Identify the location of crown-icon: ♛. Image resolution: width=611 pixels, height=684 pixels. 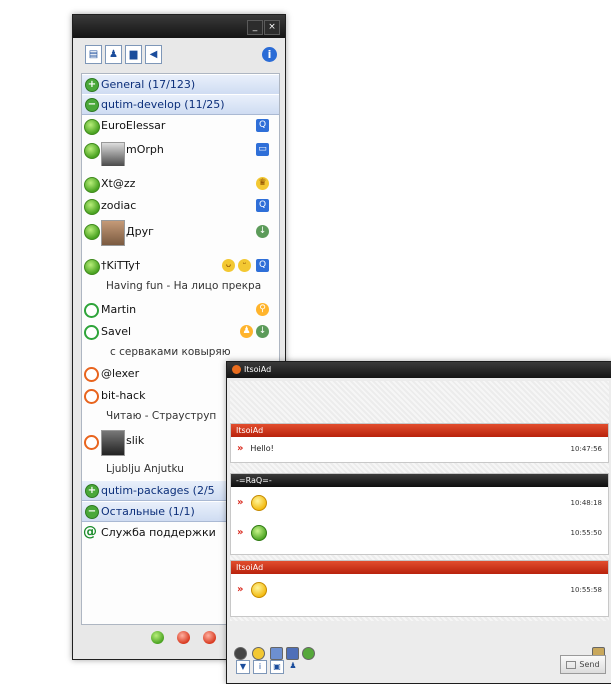
(262, 183).